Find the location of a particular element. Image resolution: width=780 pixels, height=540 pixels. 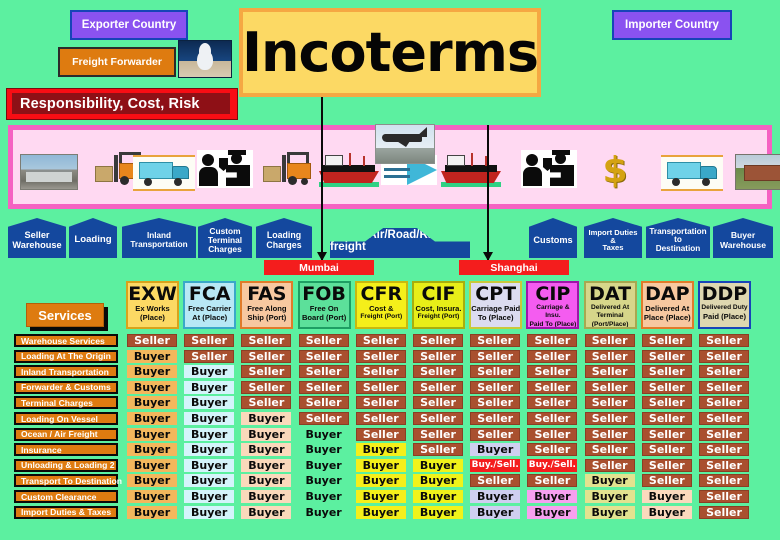

incoterm-subtitle-line: Terminal is located at coordinates (610, 316).